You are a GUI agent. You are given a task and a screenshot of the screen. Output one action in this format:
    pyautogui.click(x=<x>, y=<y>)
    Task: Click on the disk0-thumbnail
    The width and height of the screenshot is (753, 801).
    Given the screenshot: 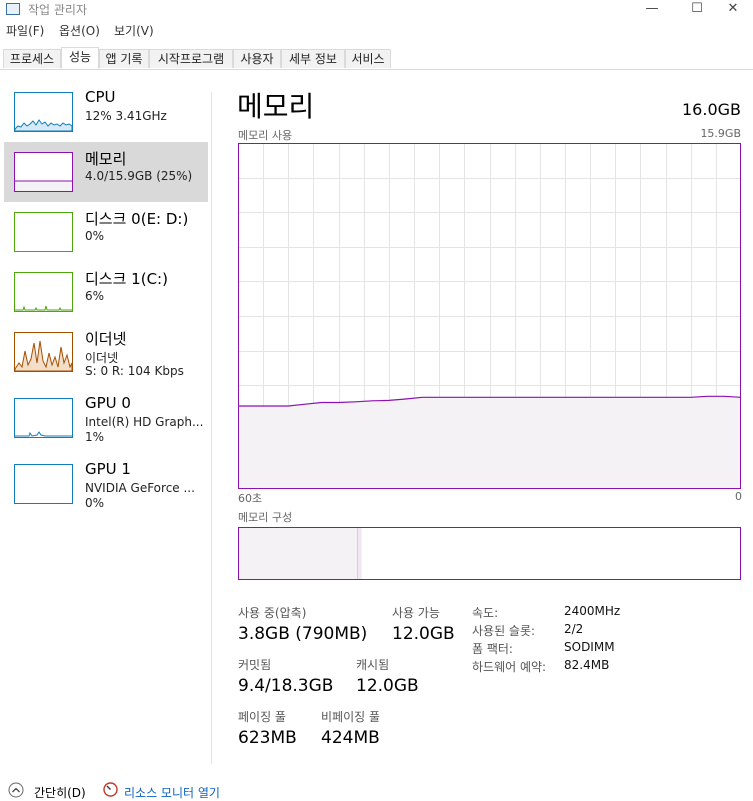 What is the action you would take?
    pyautogui.click(x=43, y=232)
    